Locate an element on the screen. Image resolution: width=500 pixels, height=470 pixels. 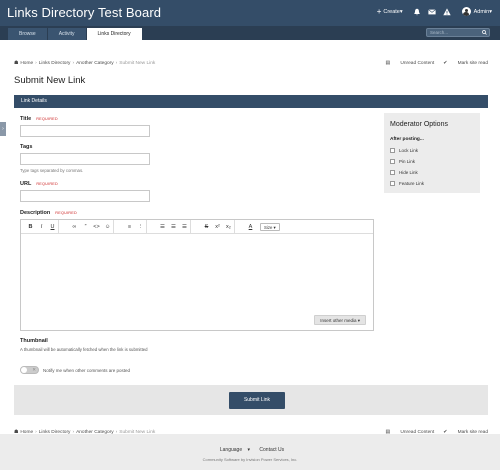
option-feature-link: Feature Link is located at coordinates (407, 183).